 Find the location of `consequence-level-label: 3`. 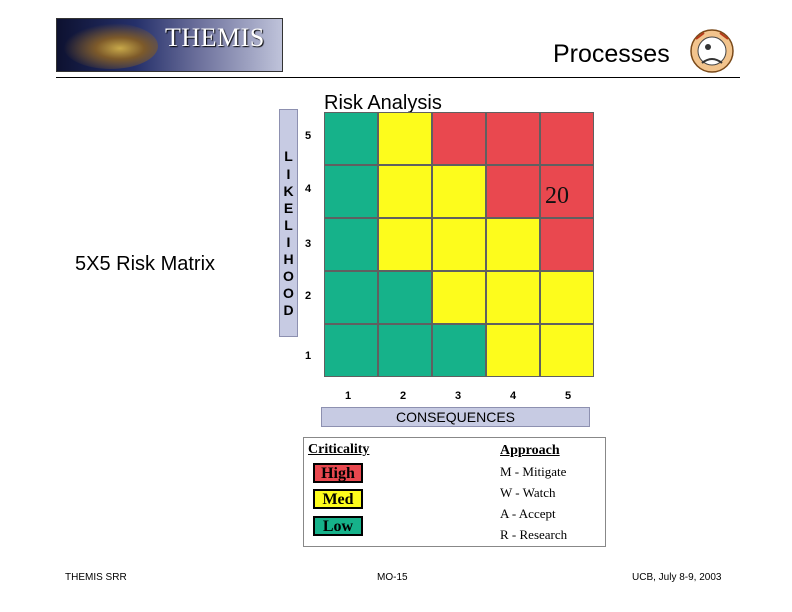

consequence-level-label: 3 is located at coordinates (458, 396).